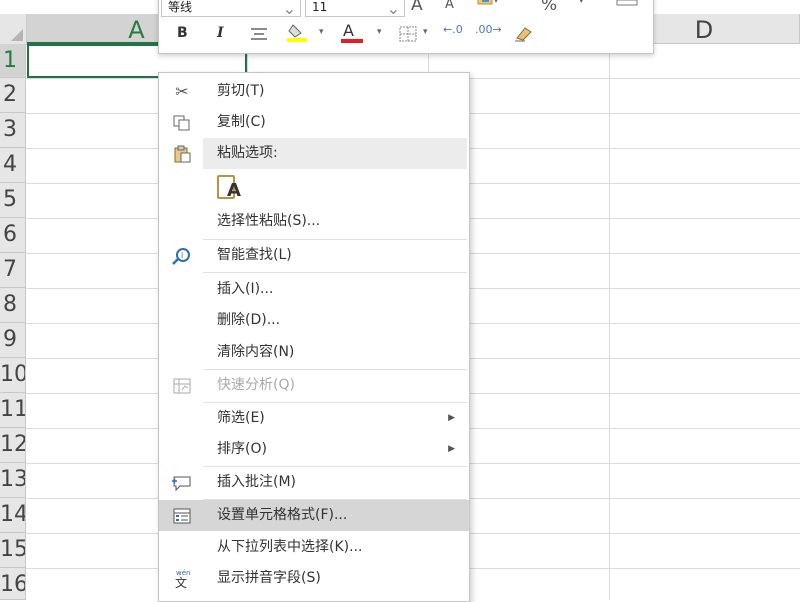 Image resolution: width=800 pixels, height=602 pixels. I want to click on menu-item-copy: 复制(C), so click(314, 122).